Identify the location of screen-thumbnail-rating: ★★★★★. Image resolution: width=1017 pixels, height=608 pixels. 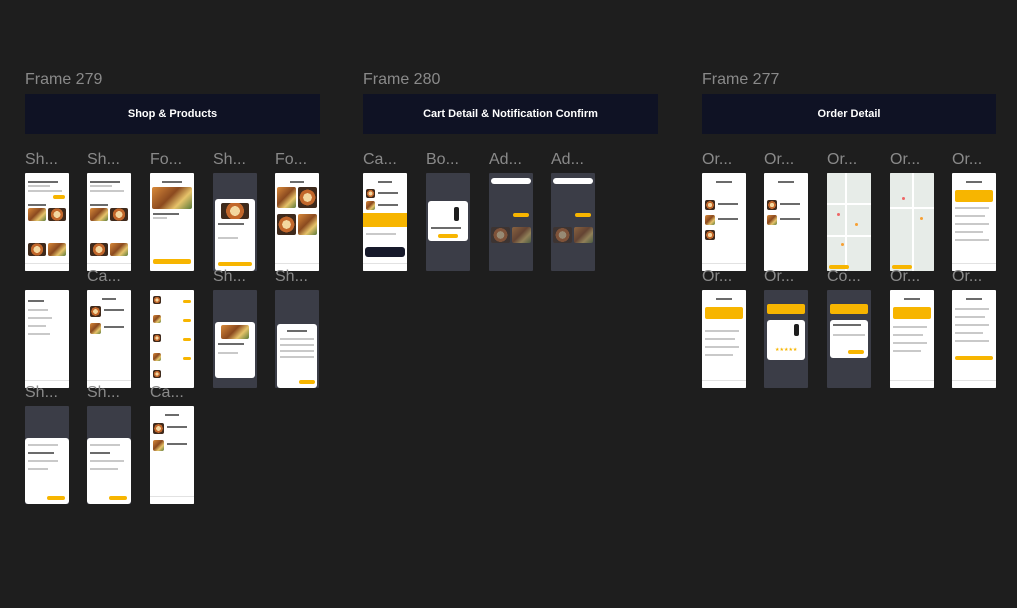
(786, 339).